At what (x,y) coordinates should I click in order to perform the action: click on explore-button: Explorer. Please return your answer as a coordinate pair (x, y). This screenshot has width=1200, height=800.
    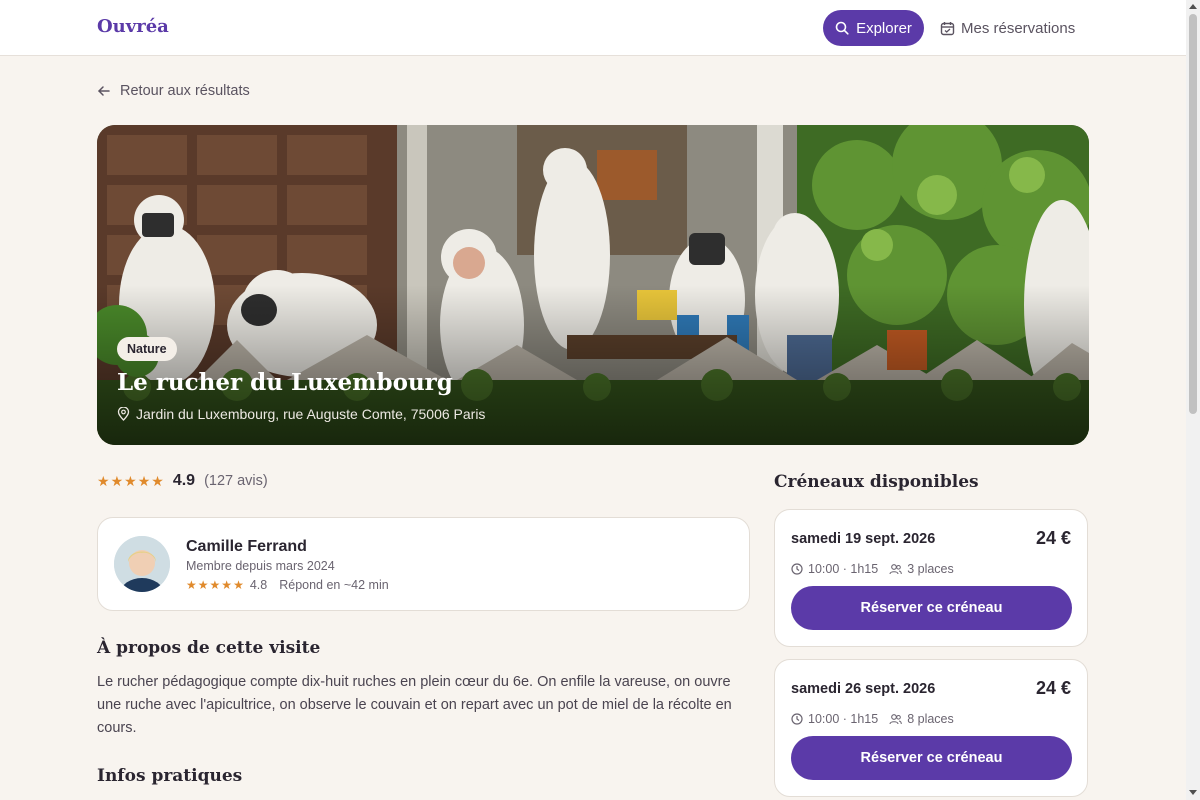
    Looking at the image, I should click on (873, 28).